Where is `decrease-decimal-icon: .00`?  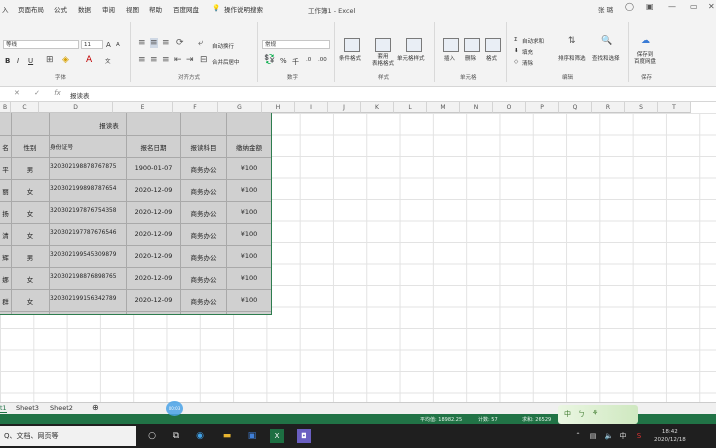
decrease-decimal-icon: .00 is located at coordinates (322, 60).